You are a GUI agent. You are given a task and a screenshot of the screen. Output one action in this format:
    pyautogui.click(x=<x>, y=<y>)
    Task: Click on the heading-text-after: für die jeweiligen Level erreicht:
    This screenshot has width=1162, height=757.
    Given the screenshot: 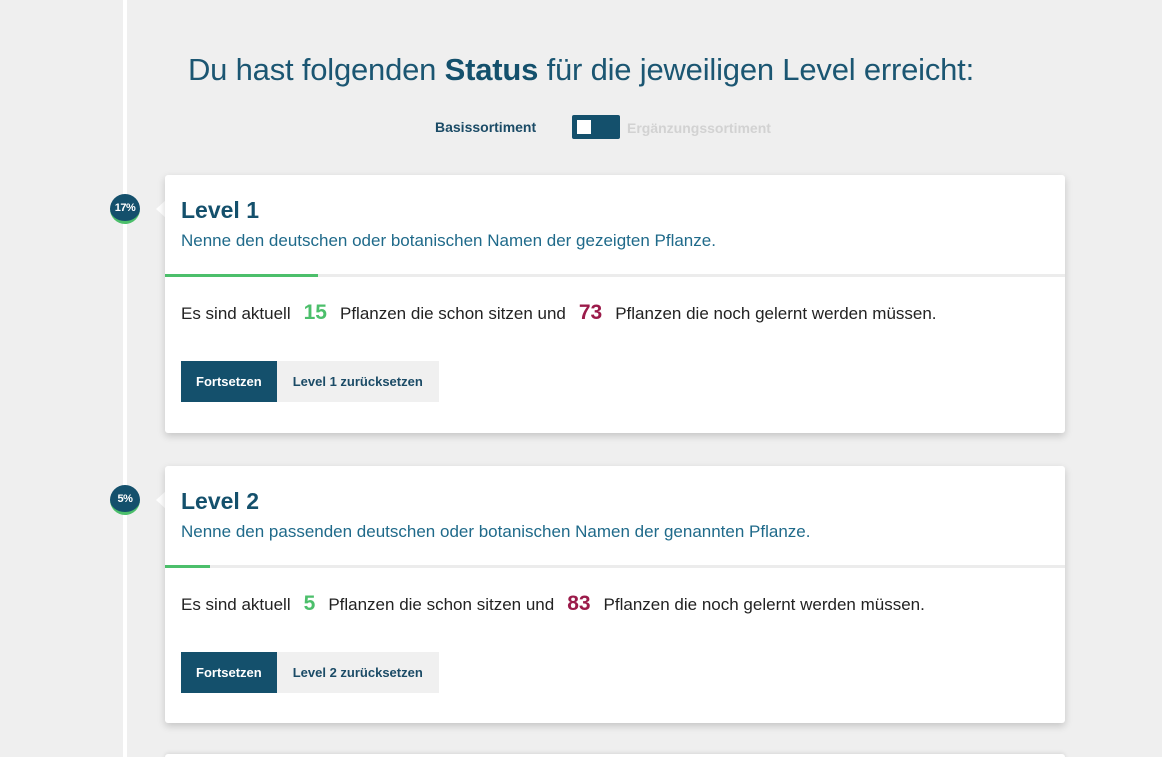 What is the action you would take?
    pyautogui.click(x=756, y=69)
    